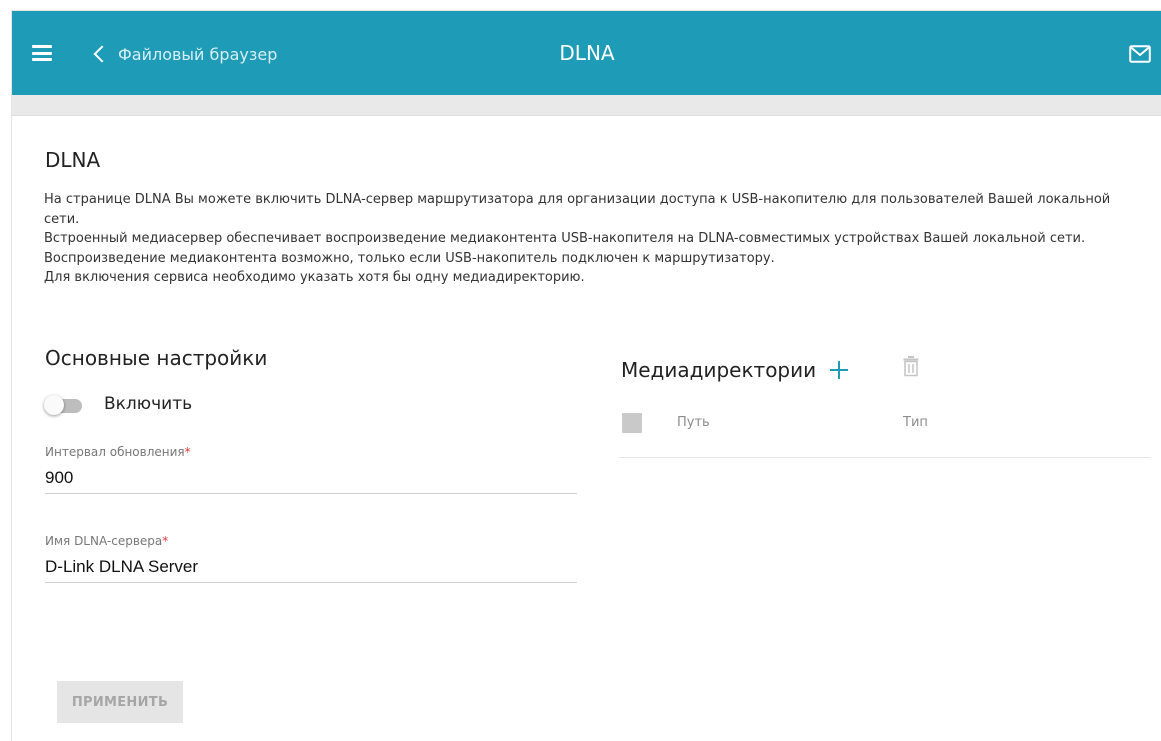 The width and height of the screenshot is (1161, 741). I want to click on basic-settings-title: Основные настройки, so click(156, 358).